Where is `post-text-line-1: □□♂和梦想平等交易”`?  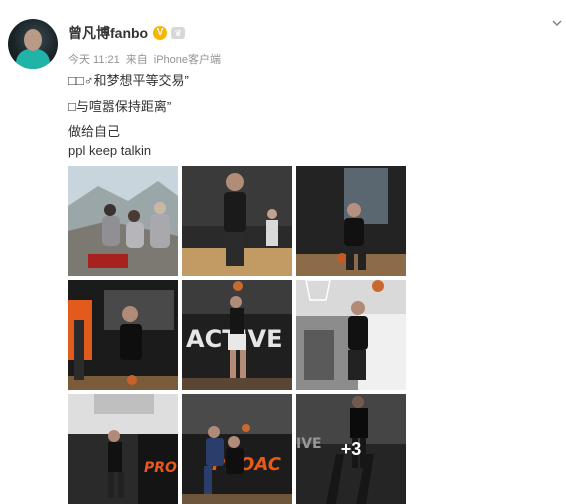 post-text-line-1: □□♂和梦想平等交易” is located at coordinates (128, 80).